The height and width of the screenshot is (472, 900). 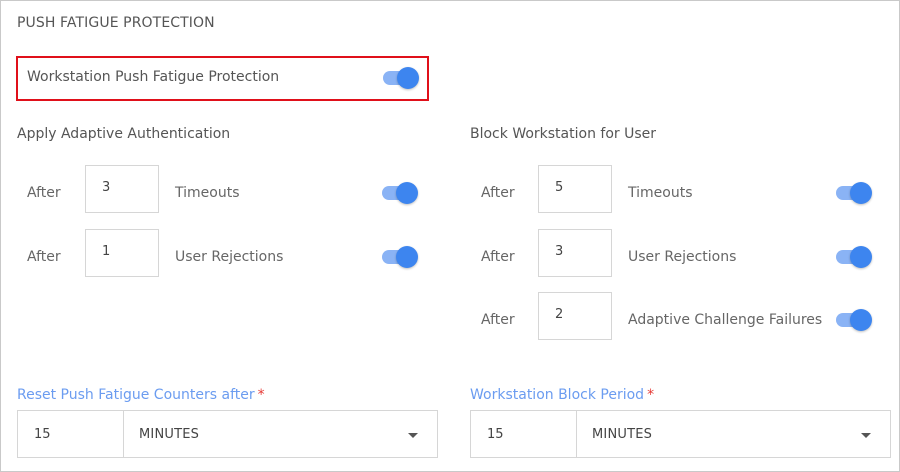 What do you see at coordinates (116, 23) in the screenshot?
I see `section-title: PUSH FATIGUE PROTECTION` at bounding box center [116, 23].